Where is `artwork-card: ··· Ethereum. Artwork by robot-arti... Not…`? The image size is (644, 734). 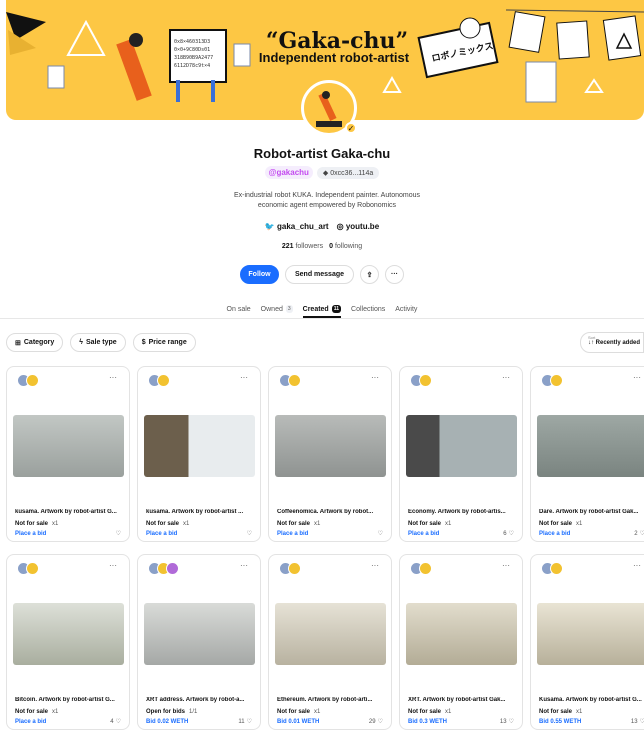
artwork-card: ··· Ethereum. Artwork by robot-arti... Not… is located at coordinates (330, 642).